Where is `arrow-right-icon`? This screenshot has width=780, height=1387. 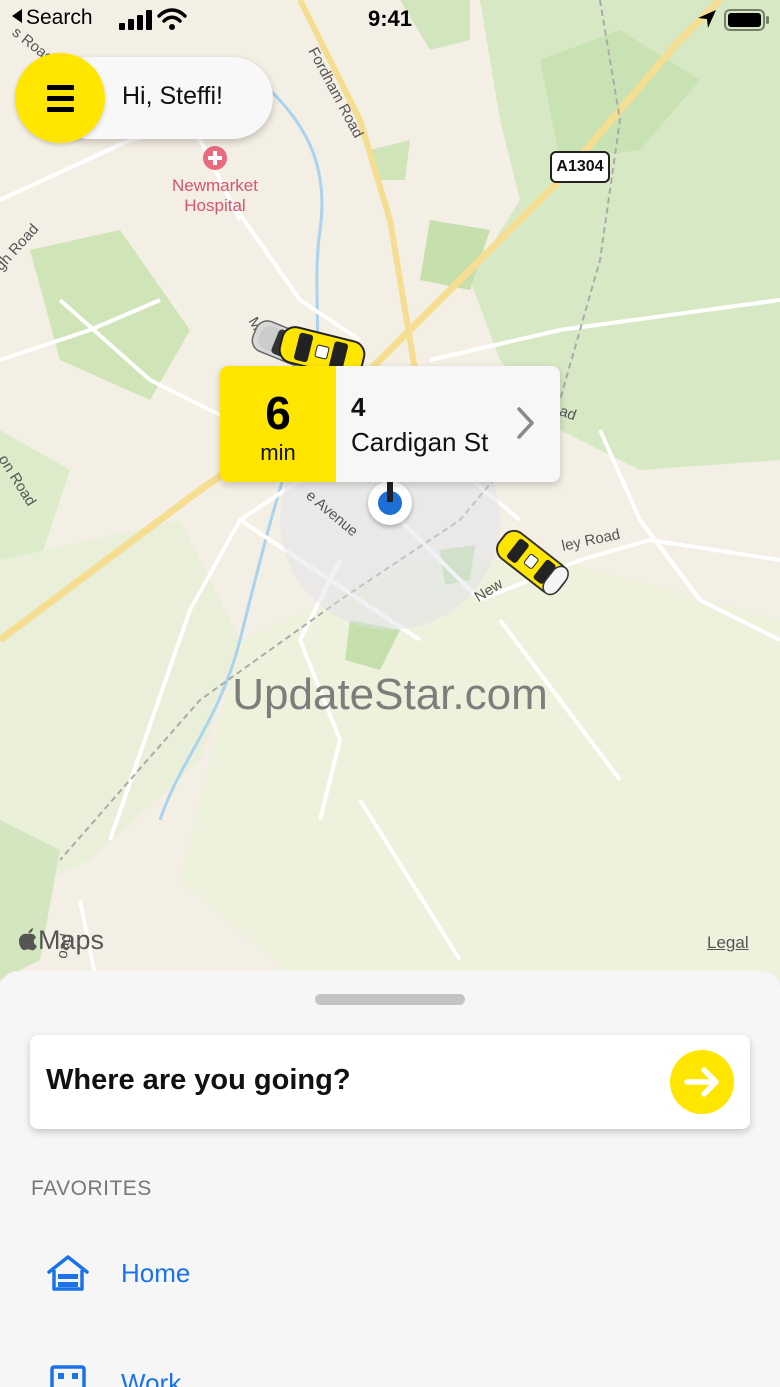
arrow-right-icon is located at coordinates (701, 1082).